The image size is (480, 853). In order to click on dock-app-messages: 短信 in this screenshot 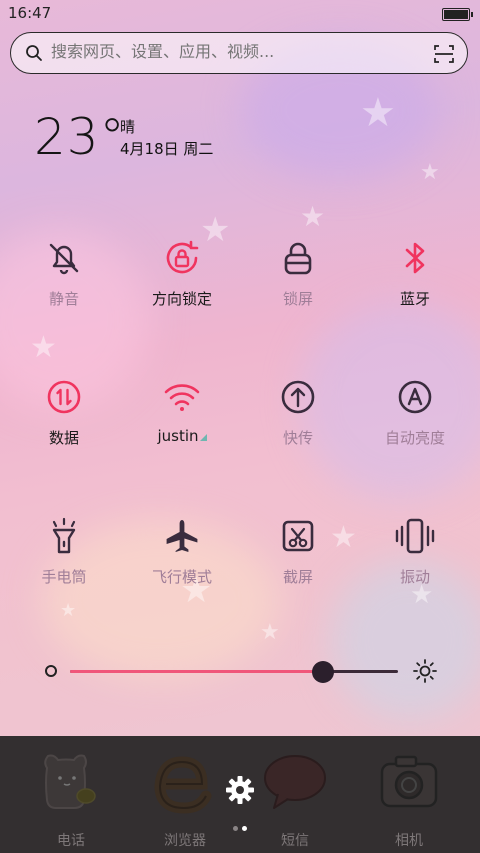, I will do `click(295, 797)`.